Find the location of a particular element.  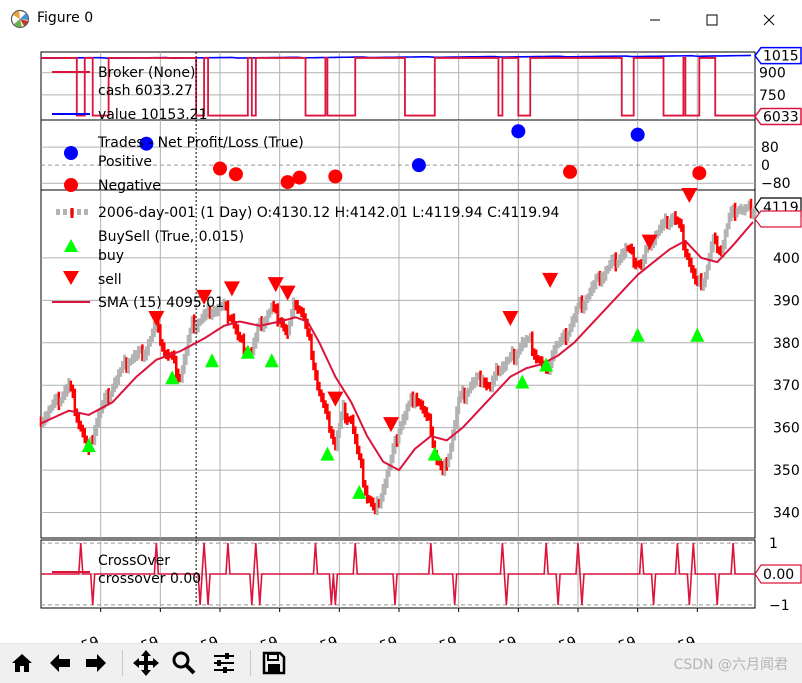

arrow-right-icon is located at coordinates (96, 663).